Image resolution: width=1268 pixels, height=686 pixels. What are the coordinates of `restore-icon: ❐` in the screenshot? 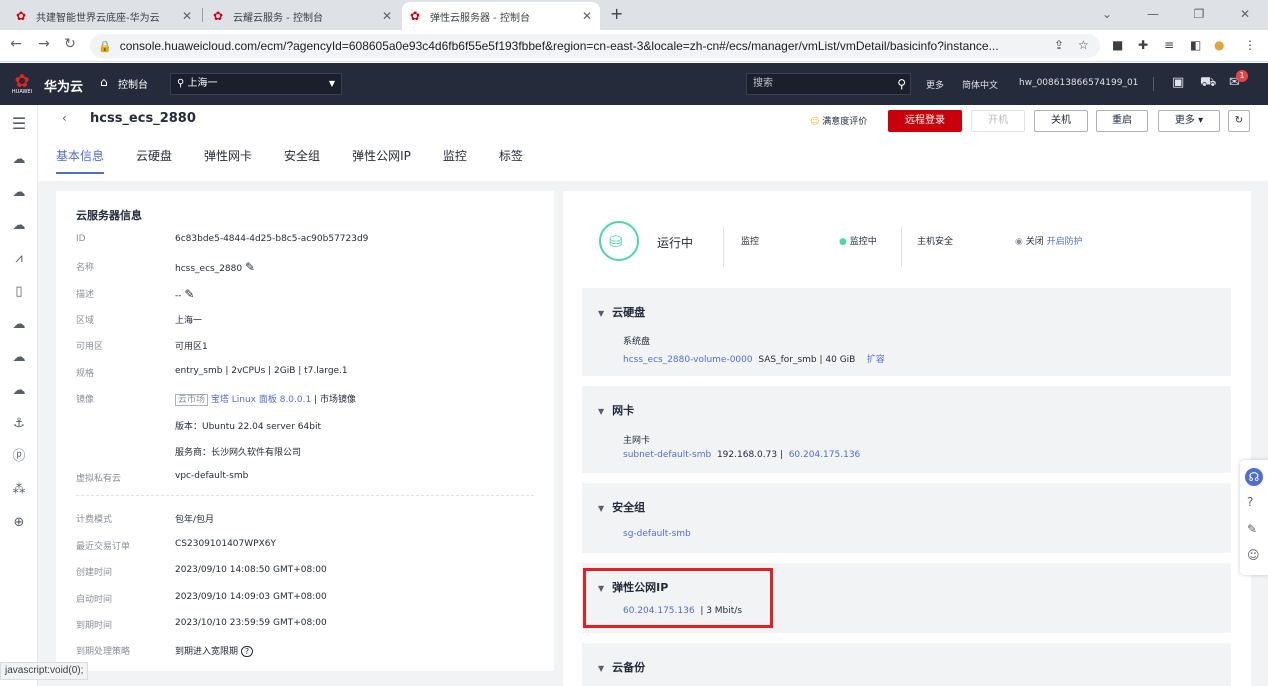 It's located at (1199, 15).